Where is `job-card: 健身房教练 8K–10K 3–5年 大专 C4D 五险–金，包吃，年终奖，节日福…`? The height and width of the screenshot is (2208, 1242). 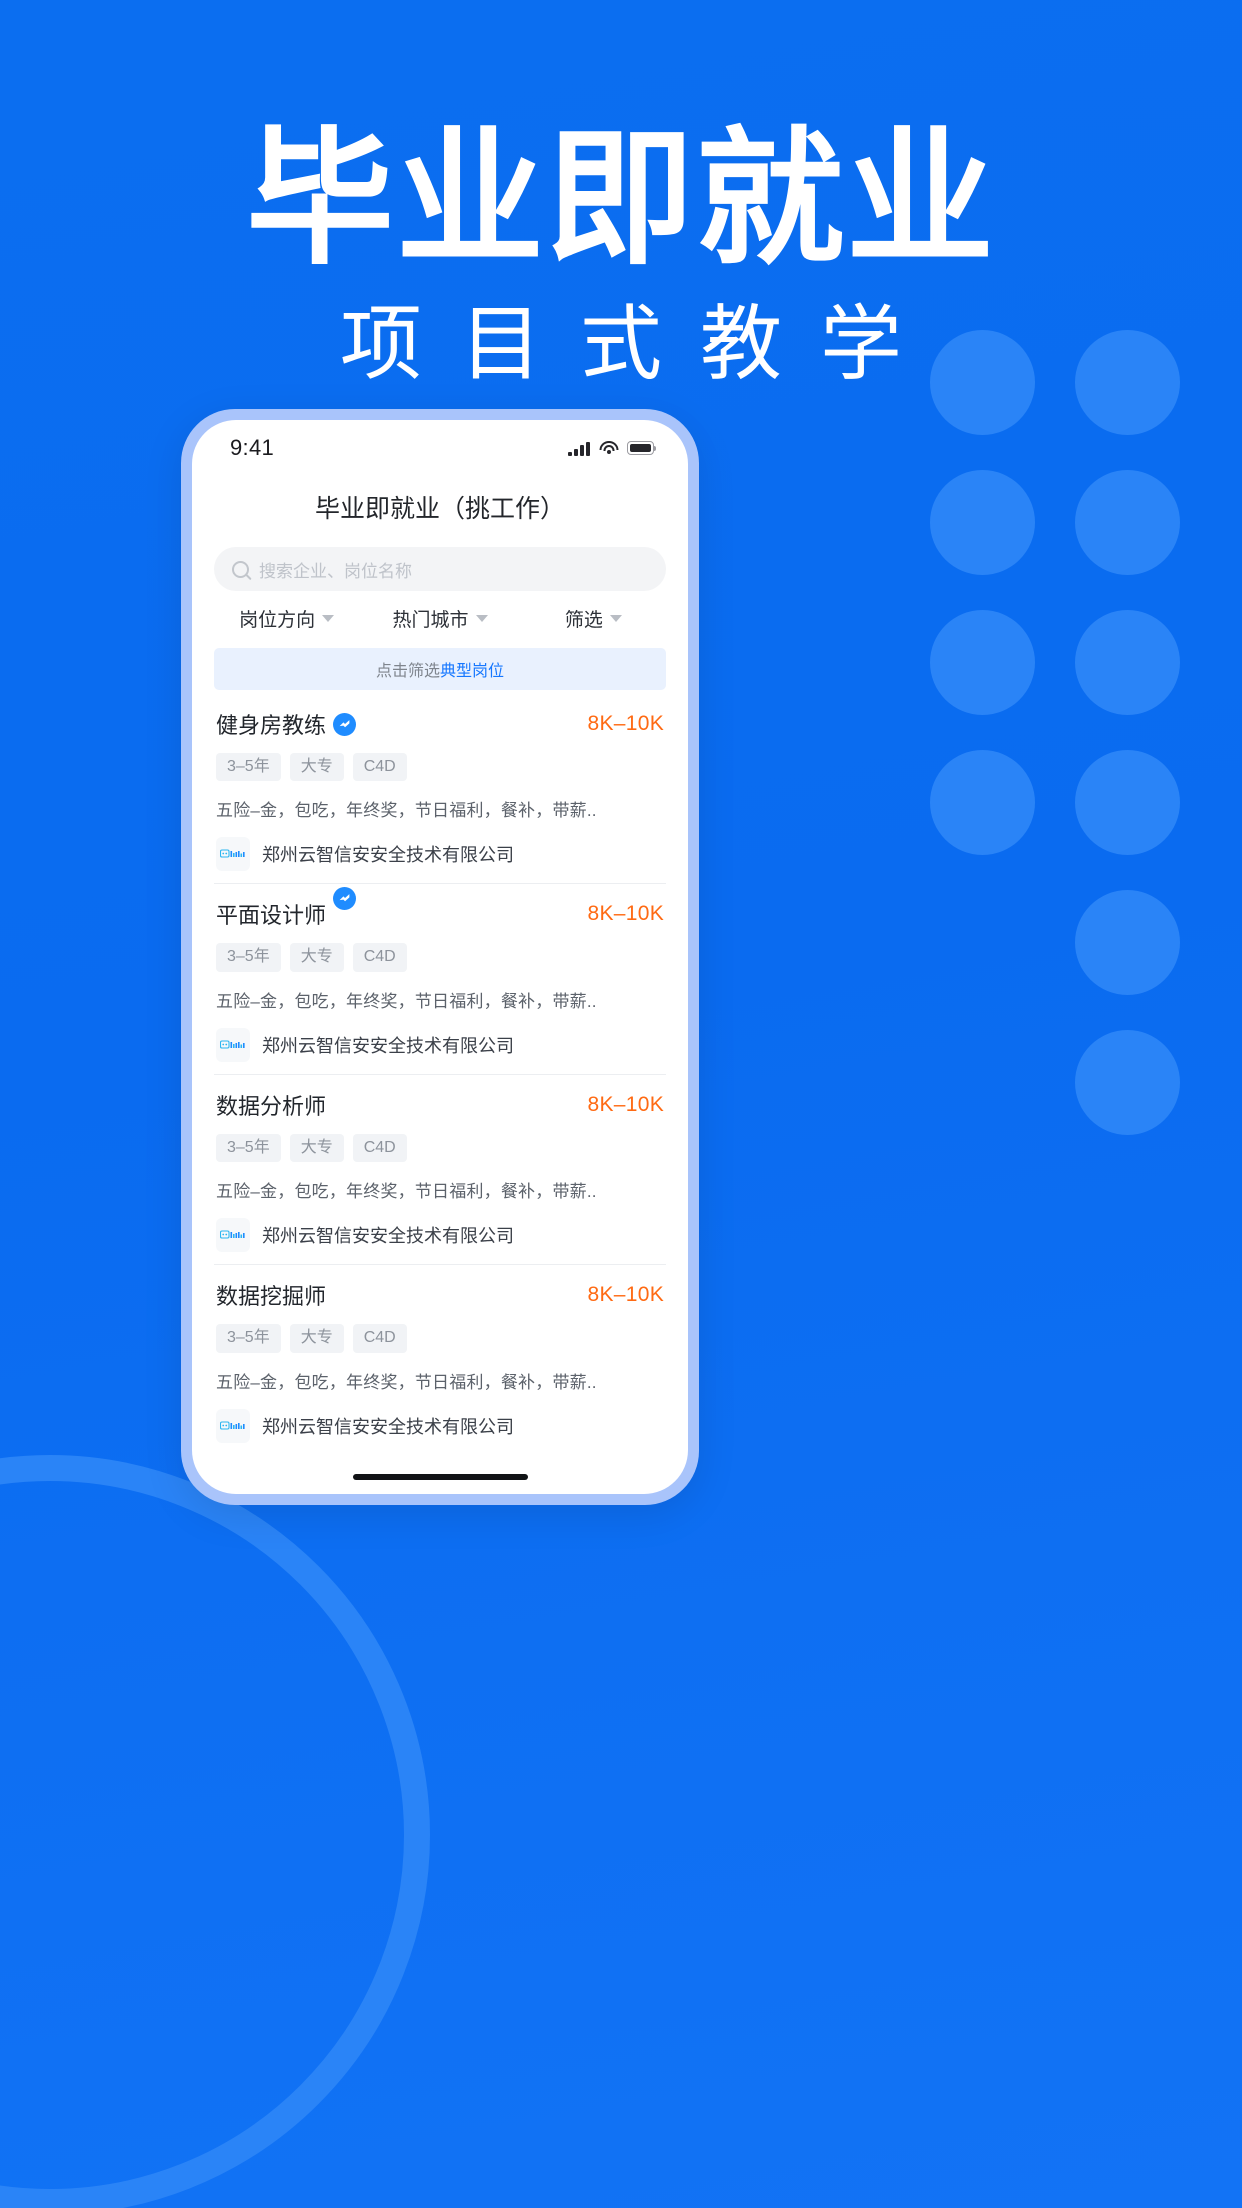 job-card: 健身房教练 8K–10K 3–5年 大专 C4D 五险–金，包吃，年终奖，节日福… is located at coordinates (440, 789).